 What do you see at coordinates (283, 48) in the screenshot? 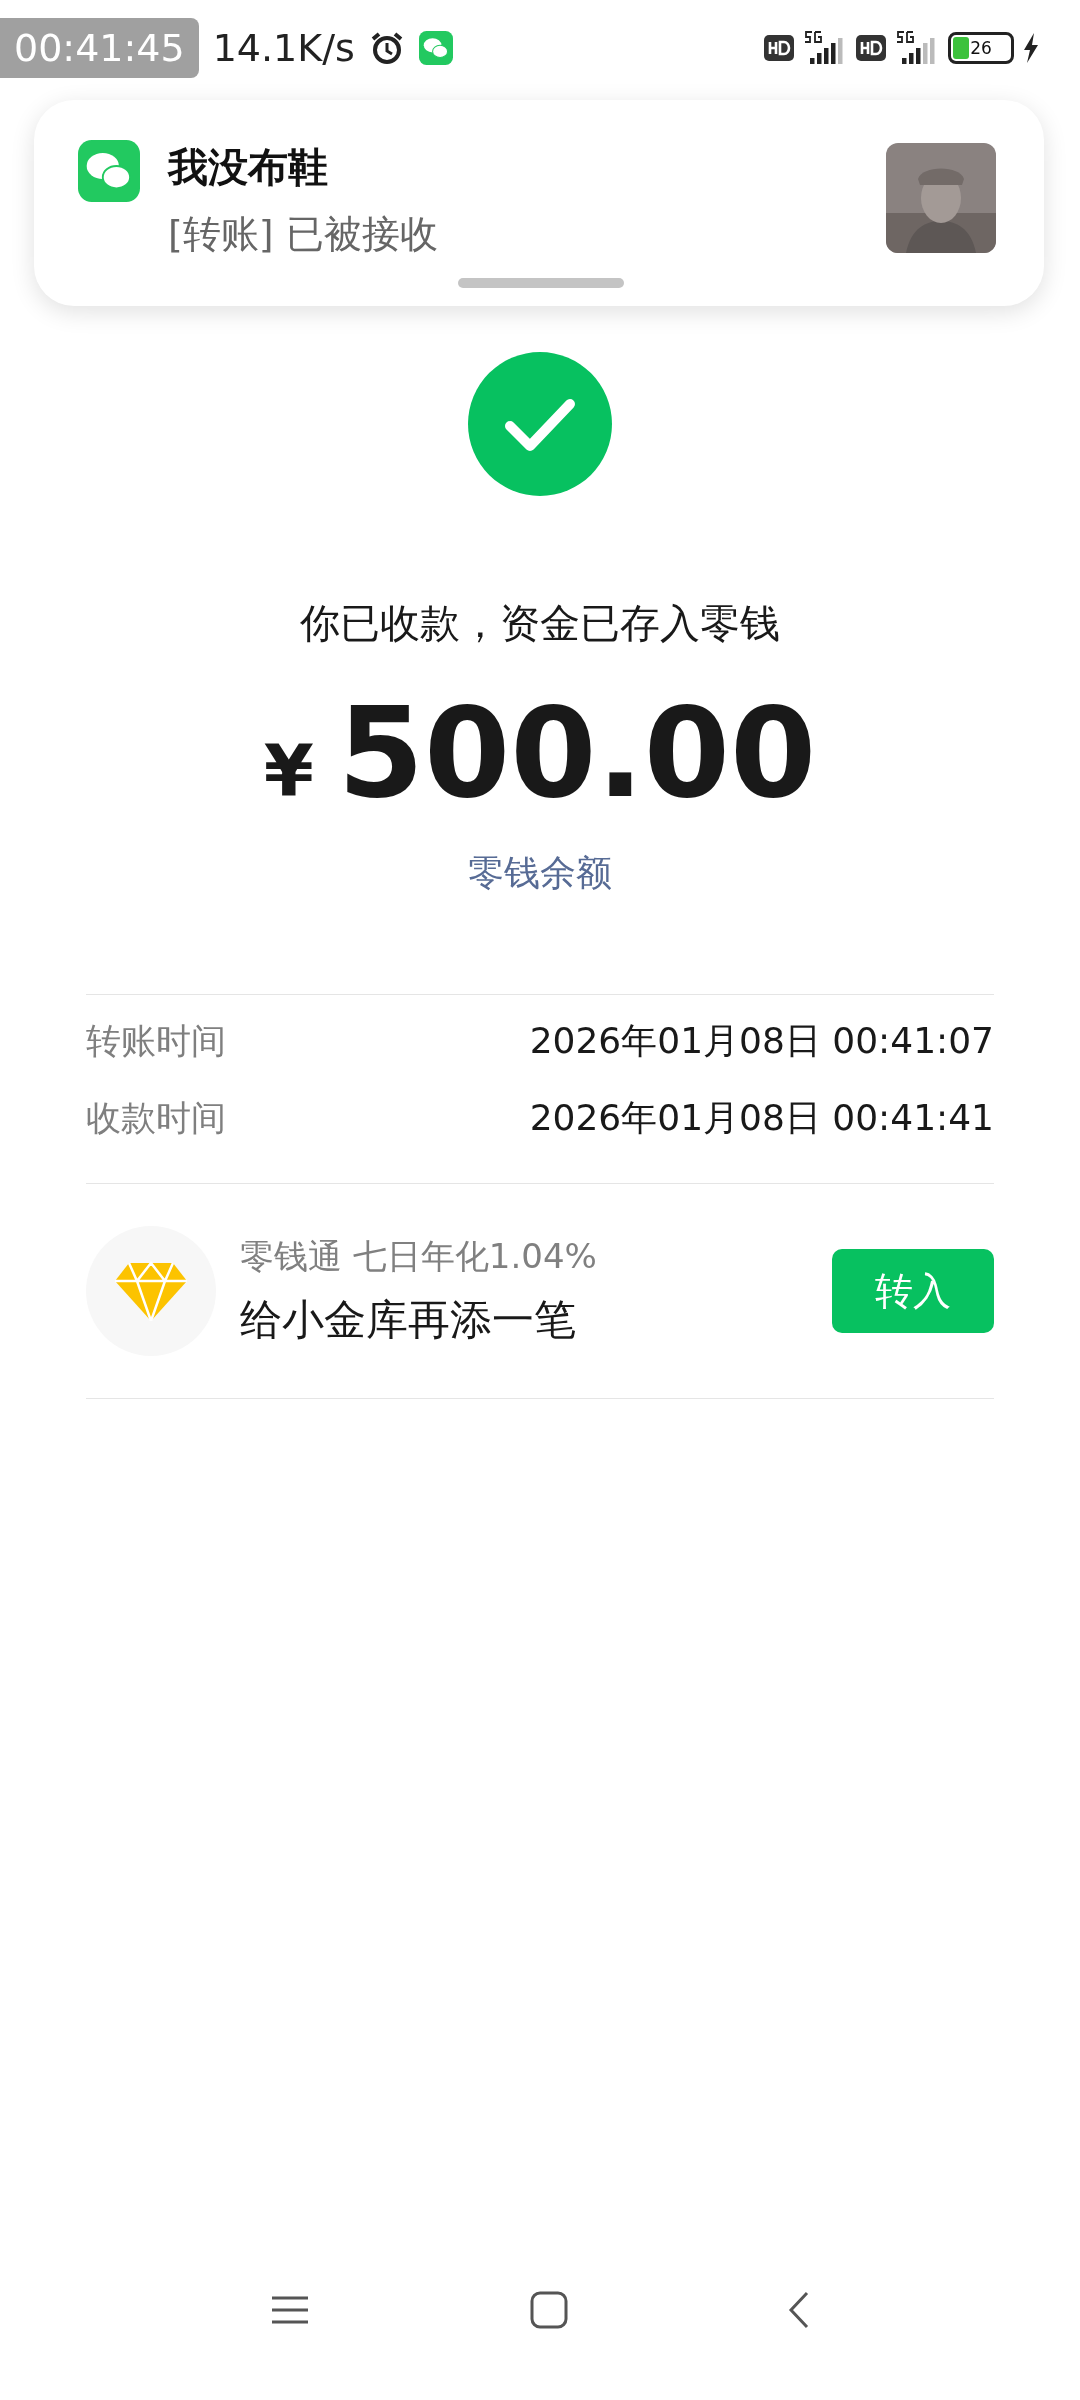
I see `network-speed: 14.1K/s` at bounding box center [283, 48].